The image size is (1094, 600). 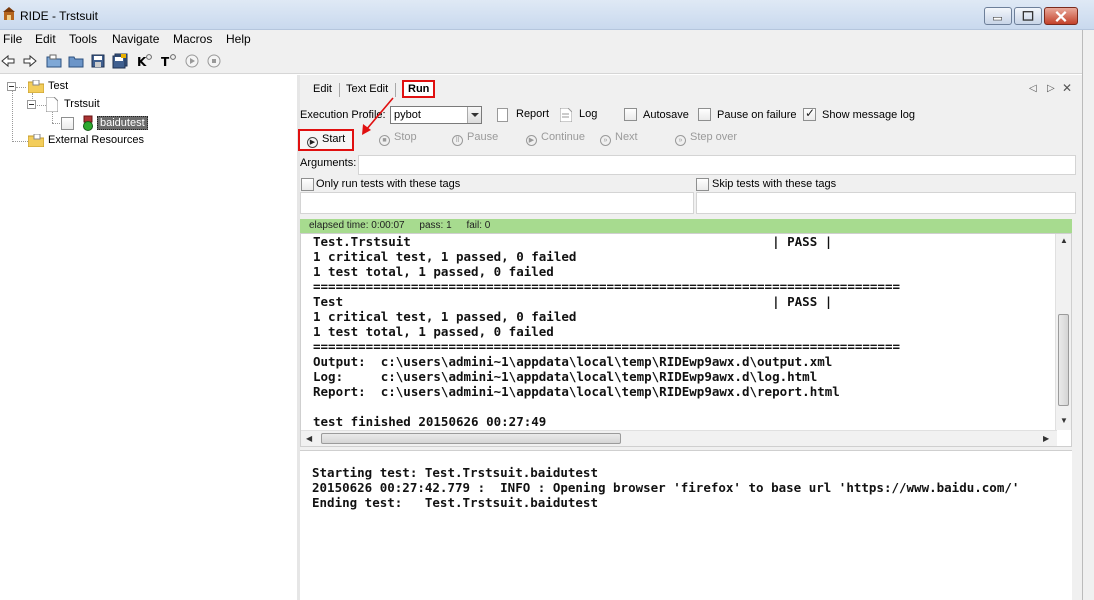 I want to click on execution-profile-select: pybot, so click(x=436, y=115).